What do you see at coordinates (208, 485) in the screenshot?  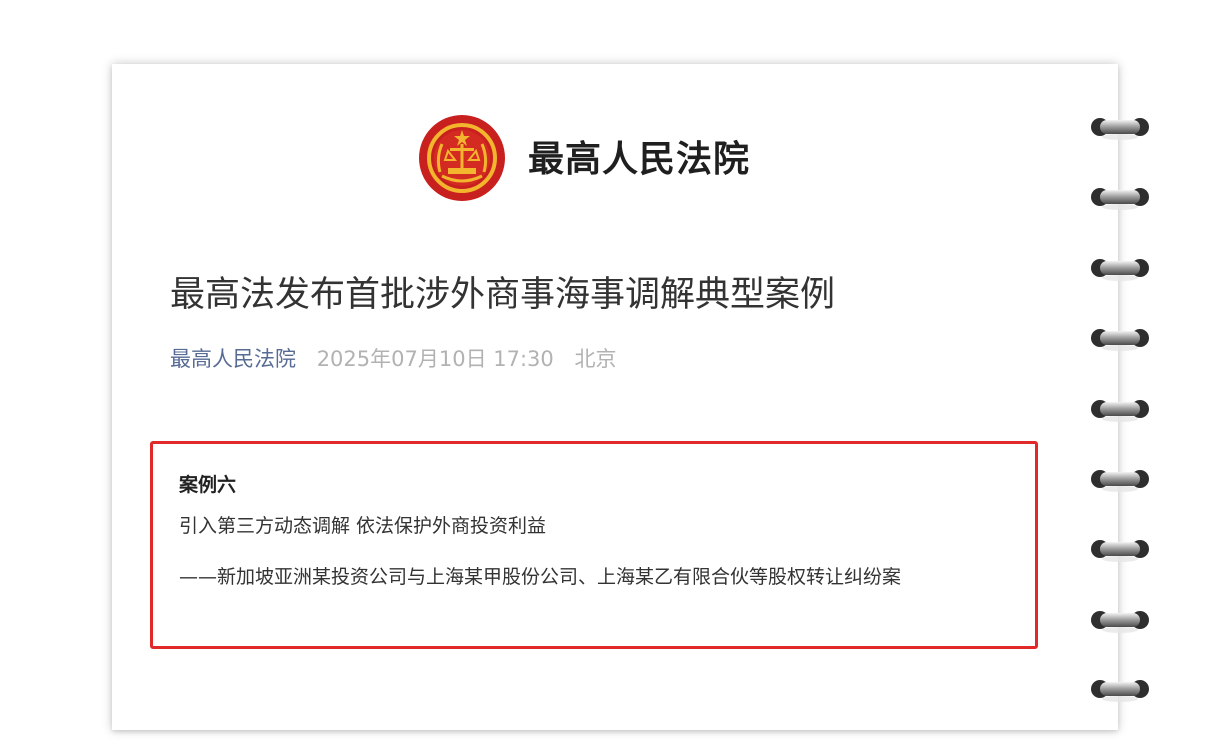 I see `case-number: 案例六` at bounding box center [208, 485].